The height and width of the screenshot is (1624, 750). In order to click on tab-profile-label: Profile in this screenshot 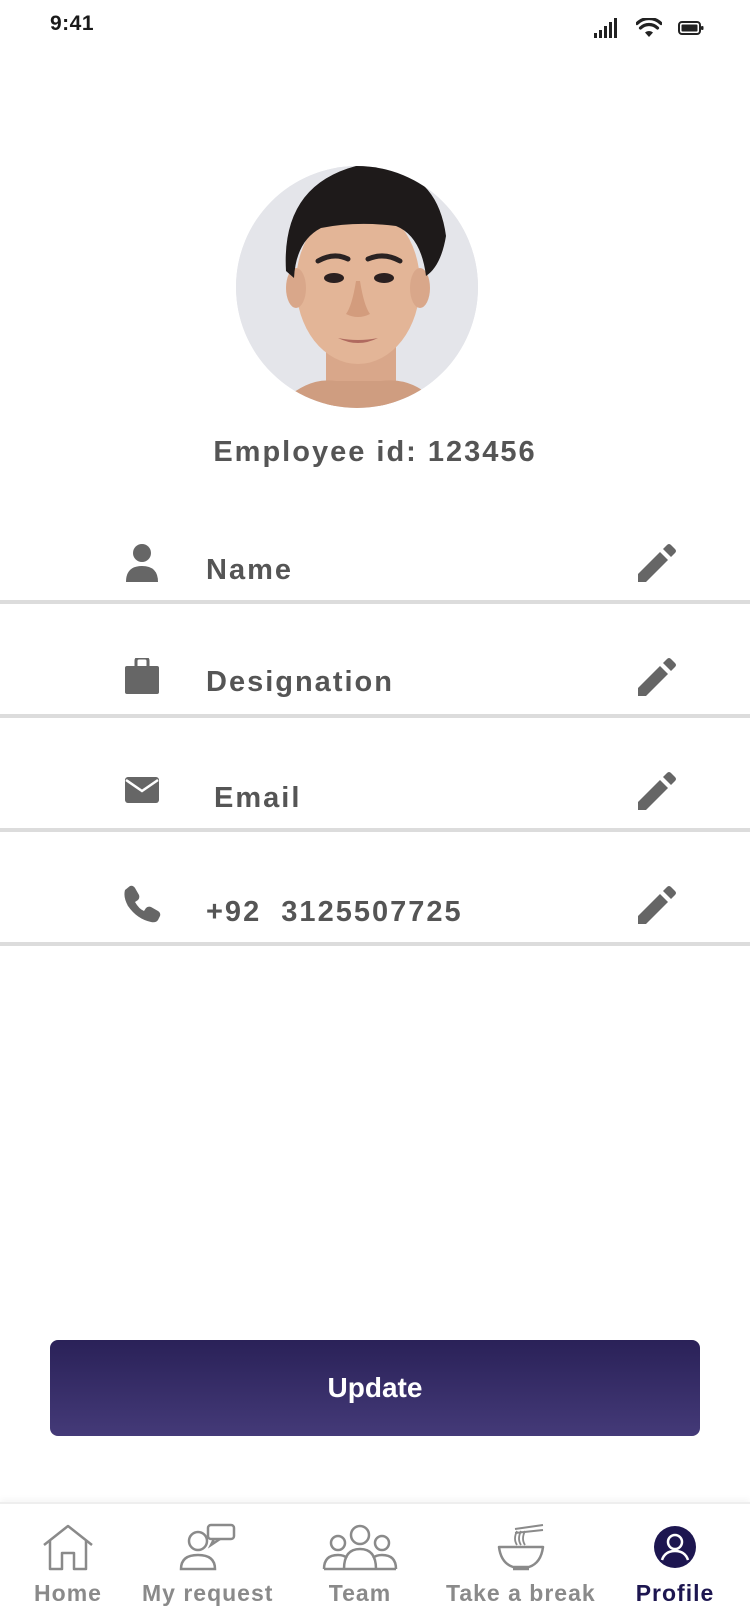, I will do `click(675, 1593)`.